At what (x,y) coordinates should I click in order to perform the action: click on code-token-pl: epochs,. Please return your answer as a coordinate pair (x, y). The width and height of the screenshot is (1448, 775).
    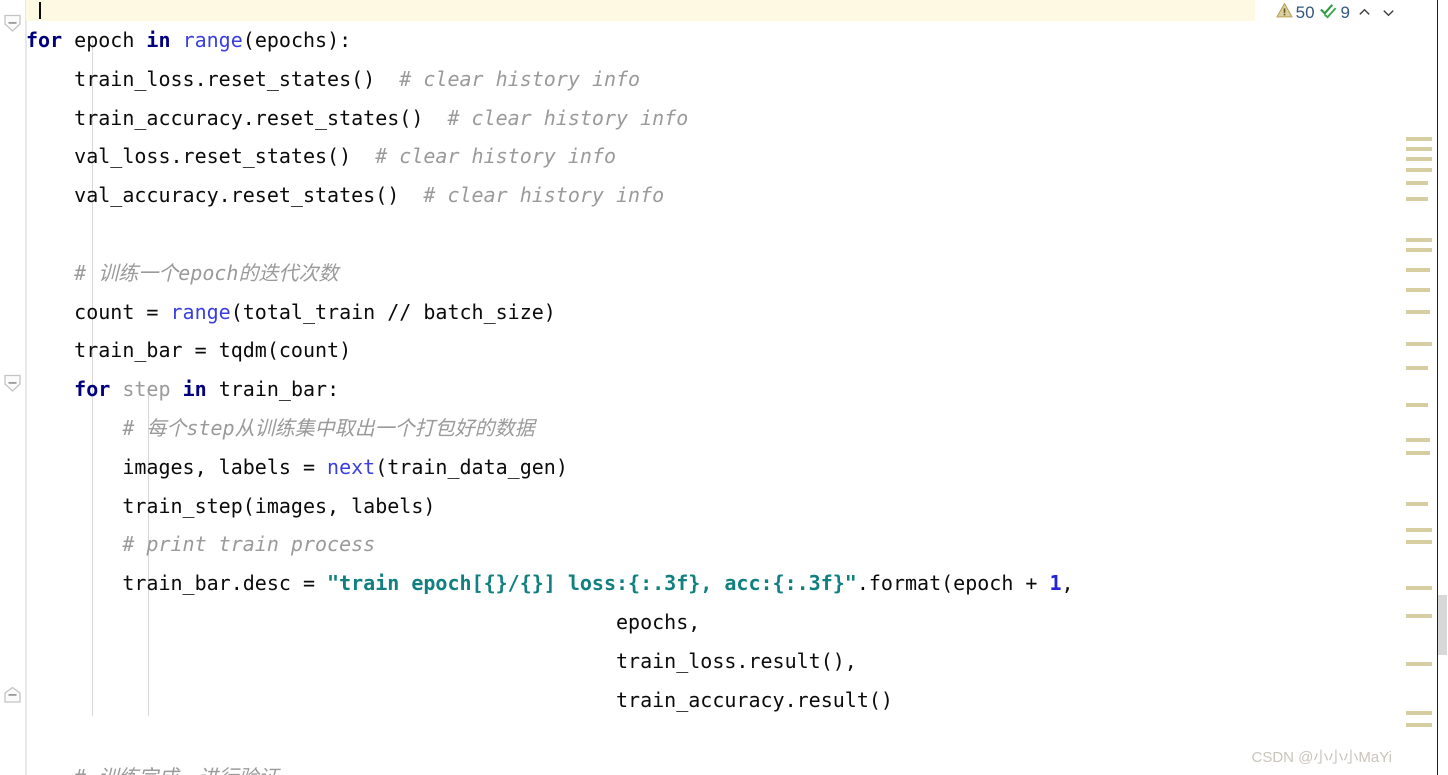
    Looking at the image, I should click on (363, 621).